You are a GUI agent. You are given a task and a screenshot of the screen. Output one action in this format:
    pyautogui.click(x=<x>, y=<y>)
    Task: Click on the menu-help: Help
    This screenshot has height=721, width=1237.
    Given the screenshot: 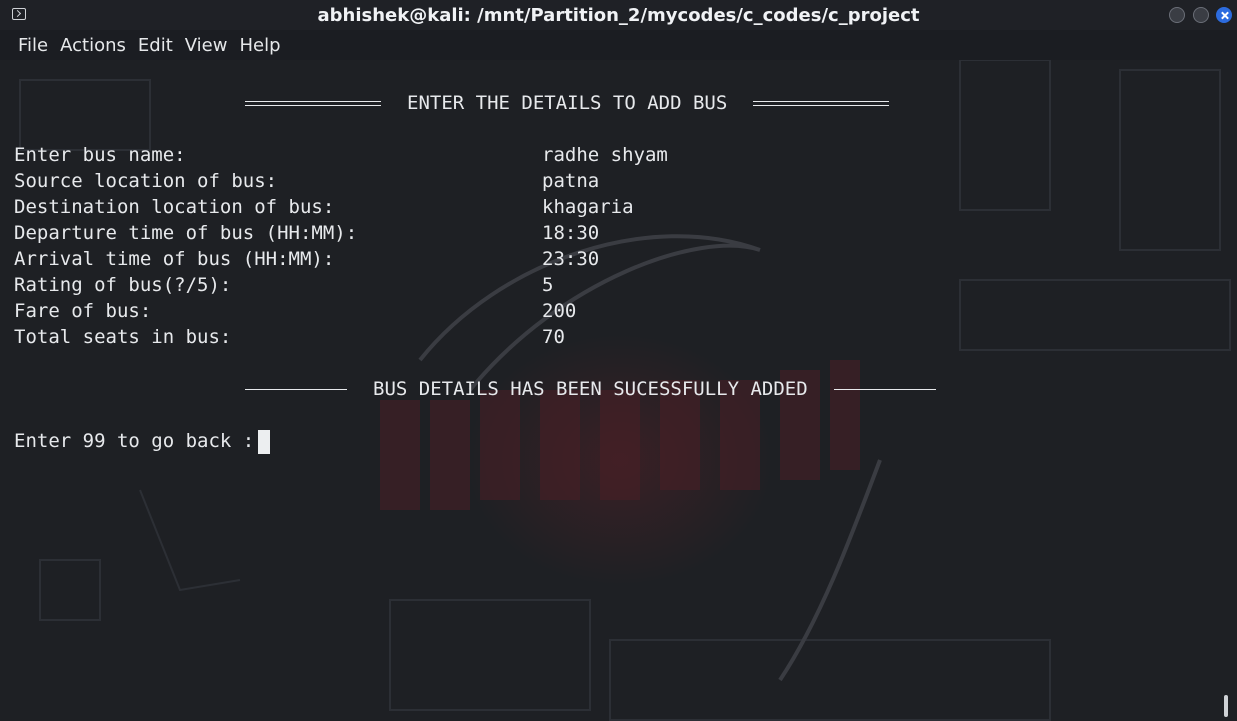 What is the action you would take?
    pyautogui.click(x=259, y=45)
    